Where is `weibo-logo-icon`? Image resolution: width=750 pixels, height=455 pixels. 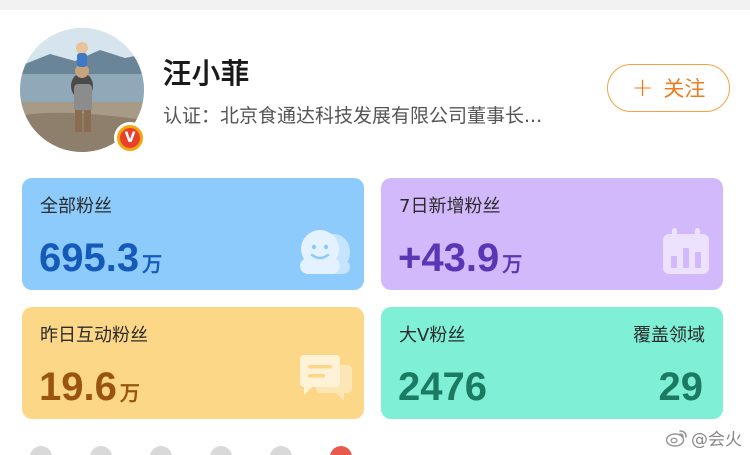 weibo-logo-icon is located at coordinates (676, 438).